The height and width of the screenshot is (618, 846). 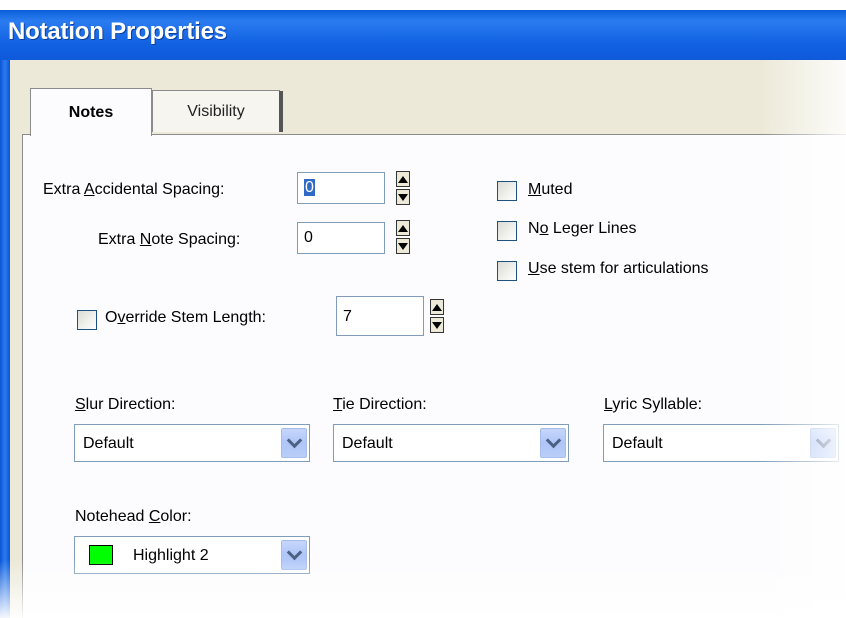 I want to click on no-leger-lines-checkbox, so click(x=507, y=231).